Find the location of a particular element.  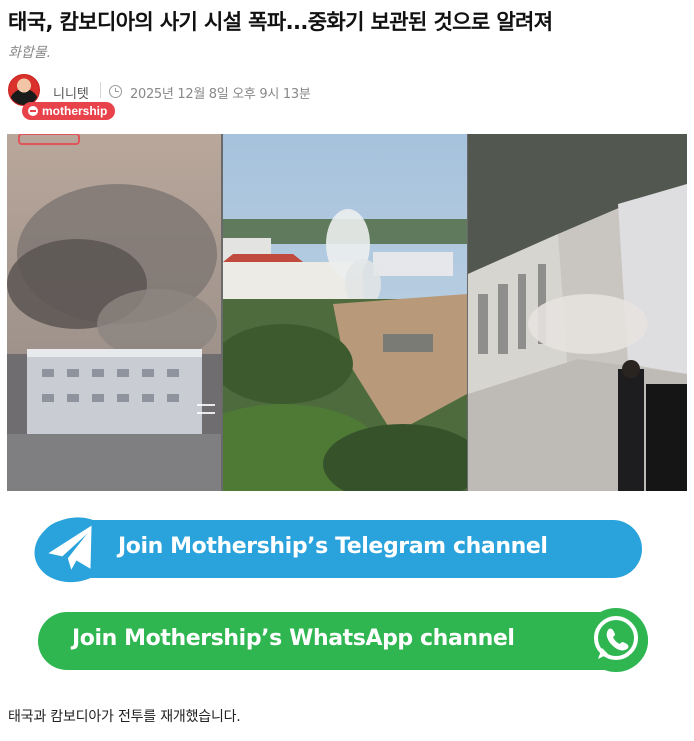

whatsapp-channel-button: Join Mothership’s WhatsApp channel is located at coordinates (343, 641).